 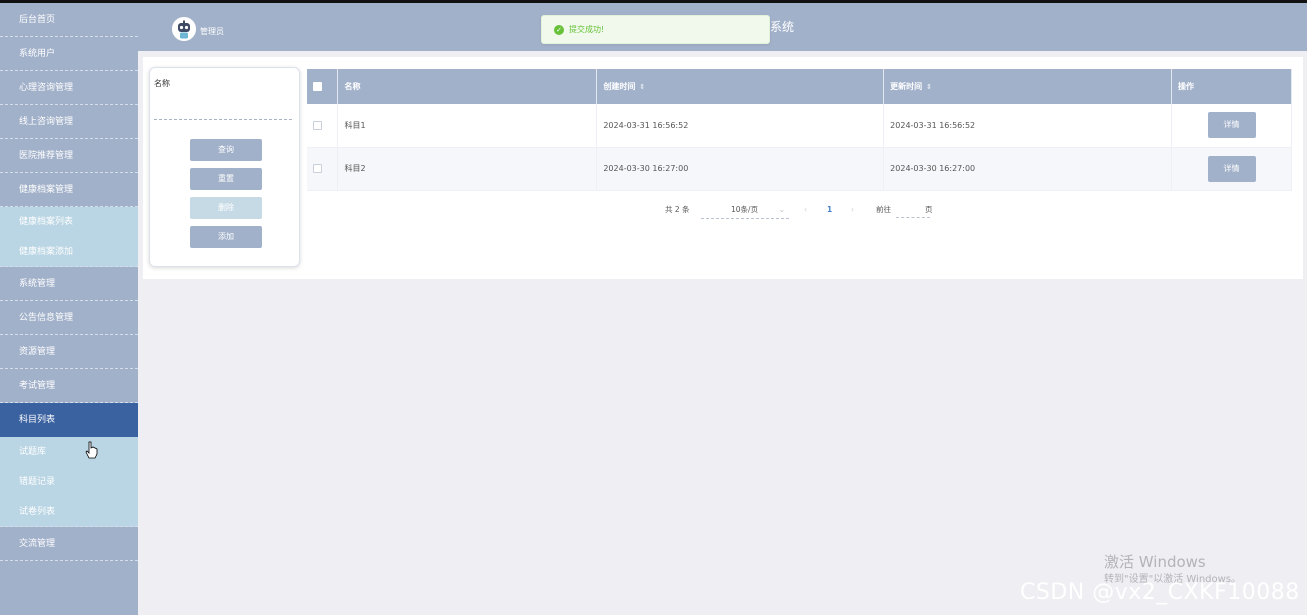 I want to click on table-header-row: 名称 创建时间 ⇕ 更新时间 ⇕ 操作, so click(x=799, y=86).